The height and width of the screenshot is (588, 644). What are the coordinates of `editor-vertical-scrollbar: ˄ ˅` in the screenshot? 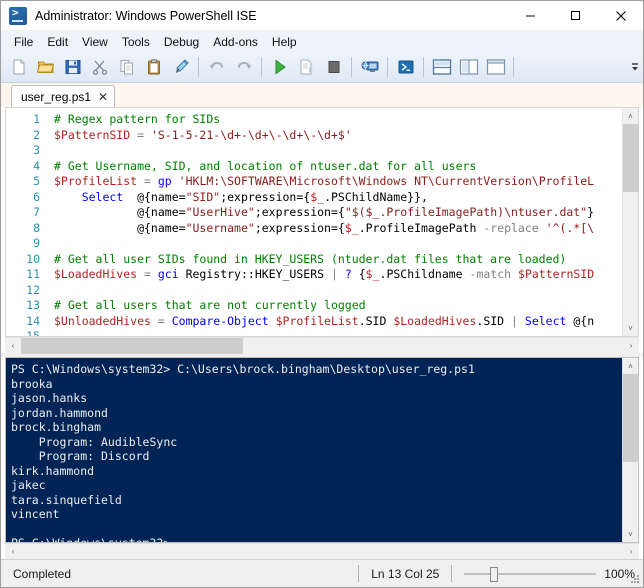 It's located at (630, 222).